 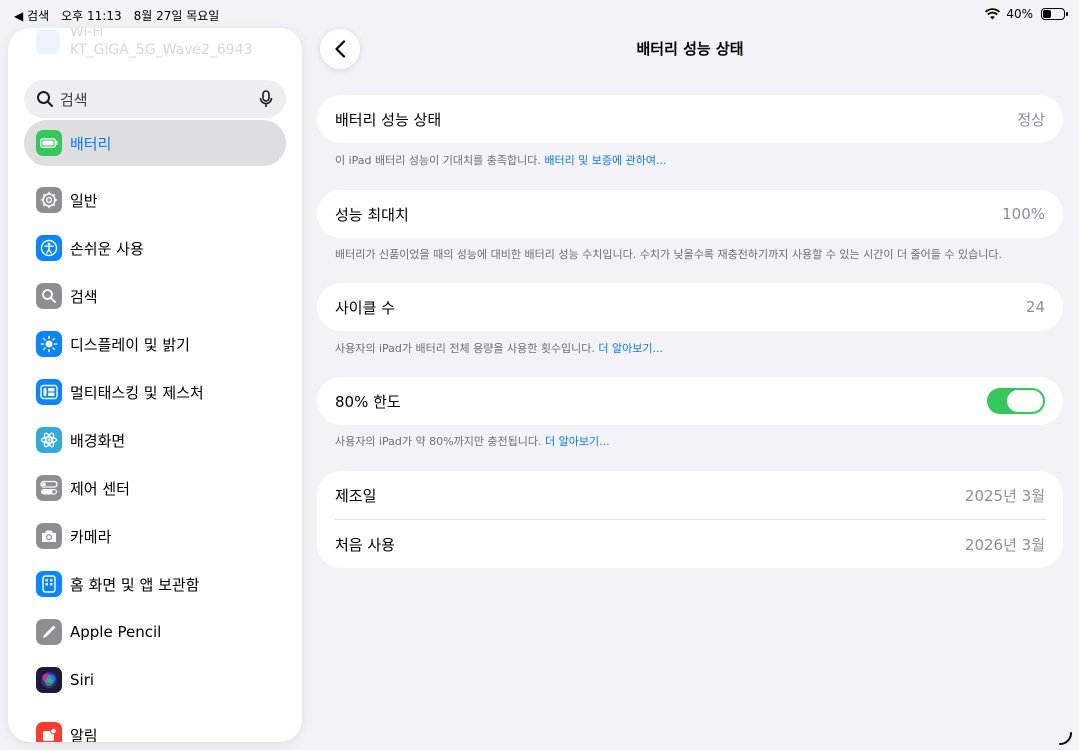 I want to click on dates-card: 제조일 2025년 3월 처음 사용 2026년 3월, so click(x=690, y=519).